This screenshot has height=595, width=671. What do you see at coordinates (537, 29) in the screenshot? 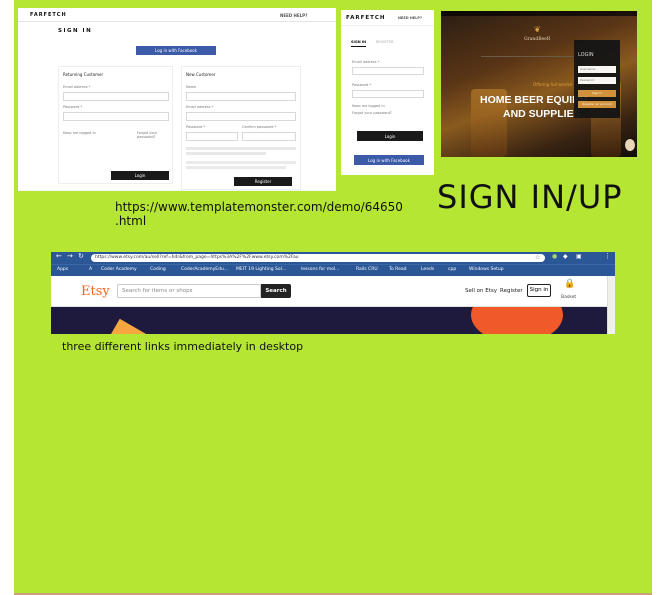
I see `hop-icon: ❦` at bounding box center [537, 29].